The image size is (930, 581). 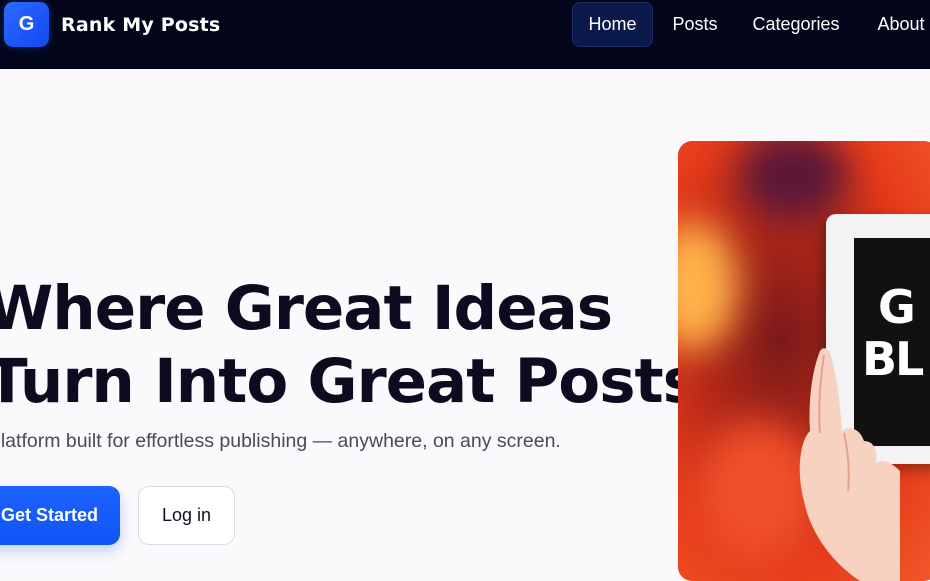 I want to click on hero-title-line1: Where Great Ideas, so click(x=306, y=308).